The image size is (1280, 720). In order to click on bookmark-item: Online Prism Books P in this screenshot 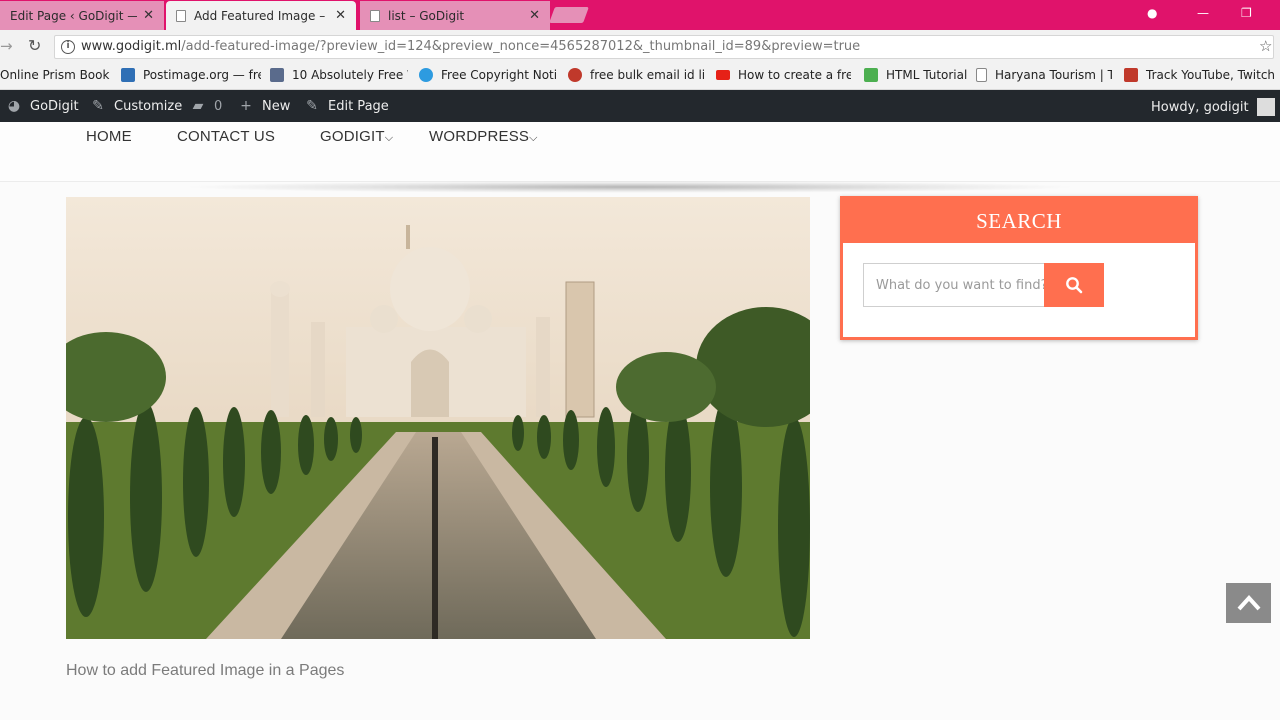, I will do `click(55, 75)`.